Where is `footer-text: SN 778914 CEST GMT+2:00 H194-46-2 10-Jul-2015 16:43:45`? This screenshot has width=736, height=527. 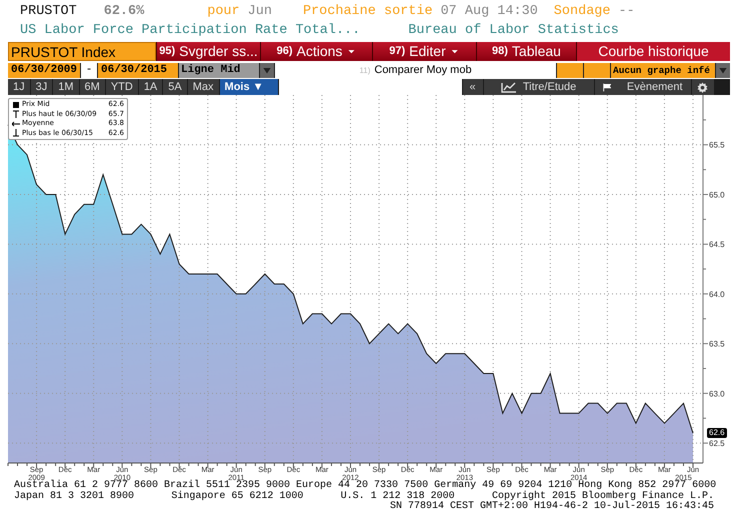
footer-text: SN 778914 CEST GMT+2:00 H194-46-2 10-Jul-2015 16:43:45 is located at coordinates (552, 507).